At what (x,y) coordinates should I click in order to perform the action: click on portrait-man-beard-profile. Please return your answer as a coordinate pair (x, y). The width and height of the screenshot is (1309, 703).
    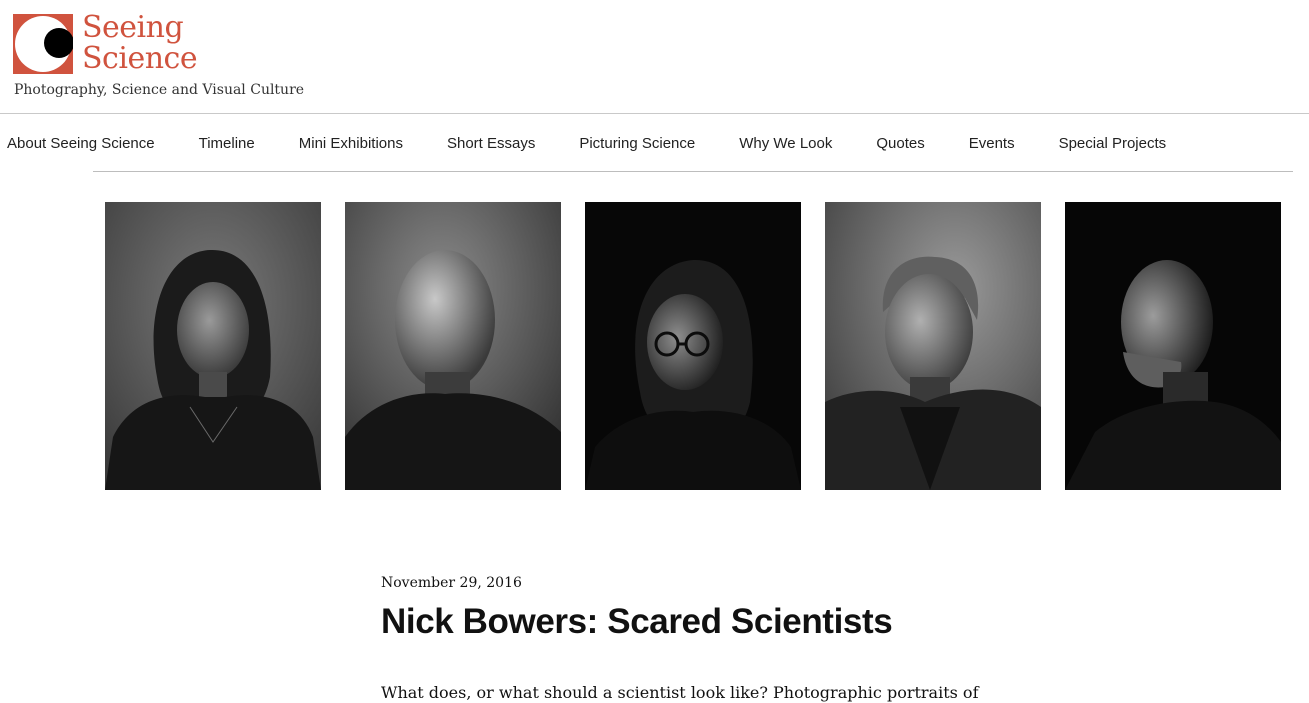
    Looking at the image, I should click on (1173, 346).